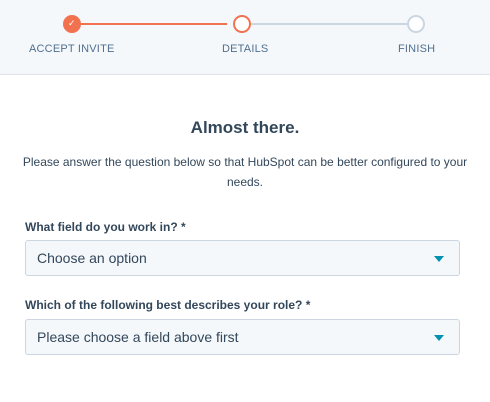 This screenshot has width=490, height=402. Describe the element at coordinates (242, 24) in the screenshot. I see `step-details-dot` at that location.